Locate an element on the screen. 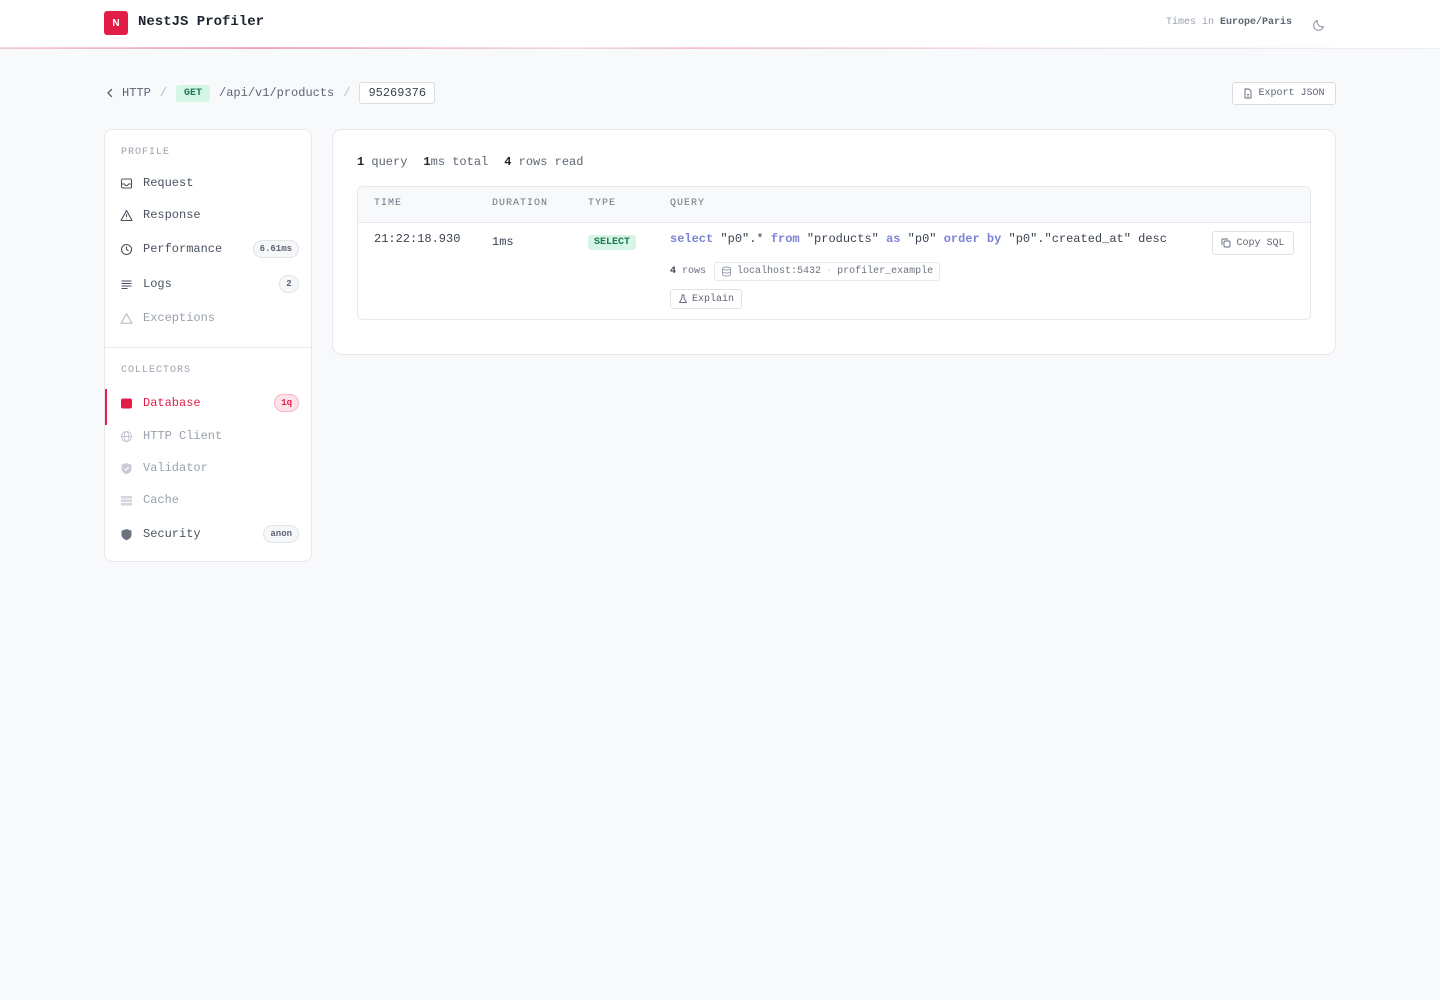 This screenshot has width=1440, height=1000. sql-text: "p0"."created_at" desc is located at coordinates (1084, 239).